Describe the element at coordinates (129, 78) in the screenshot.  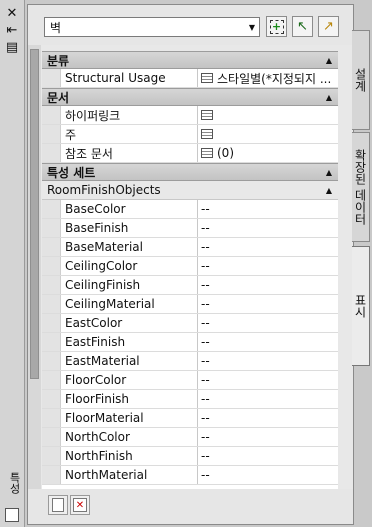
I see `property-name: Structural Usage` at that location.